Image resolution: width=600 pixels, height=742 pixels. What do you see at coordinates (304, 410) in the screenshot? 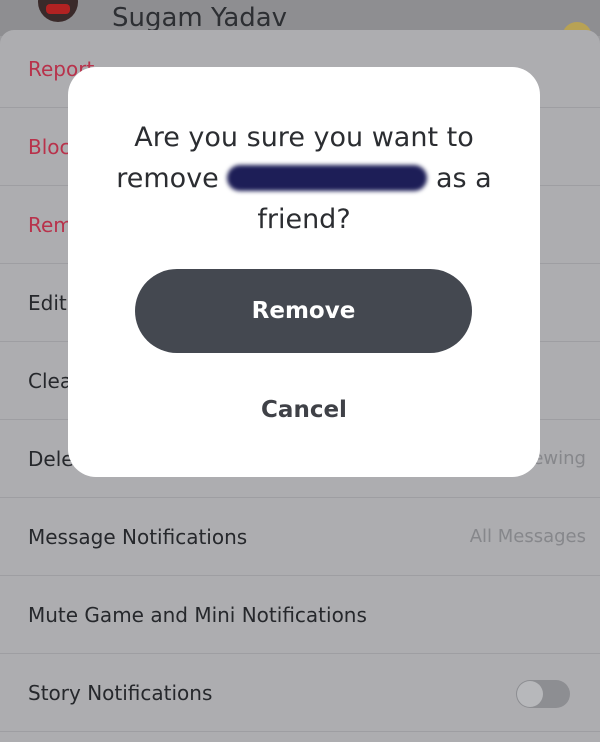
I see `cancel-button: Cancel` at bounding box center [304, 410].